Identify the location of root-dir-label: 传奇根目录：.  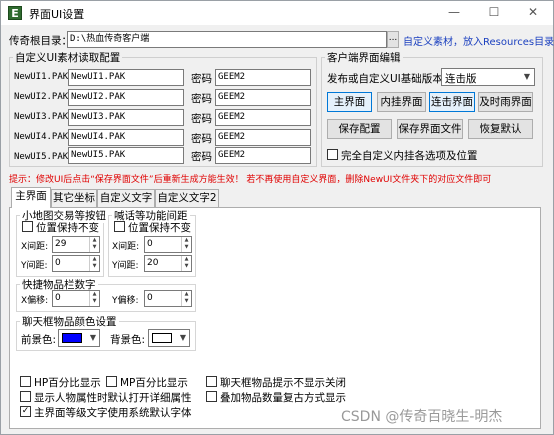
(40, 41).